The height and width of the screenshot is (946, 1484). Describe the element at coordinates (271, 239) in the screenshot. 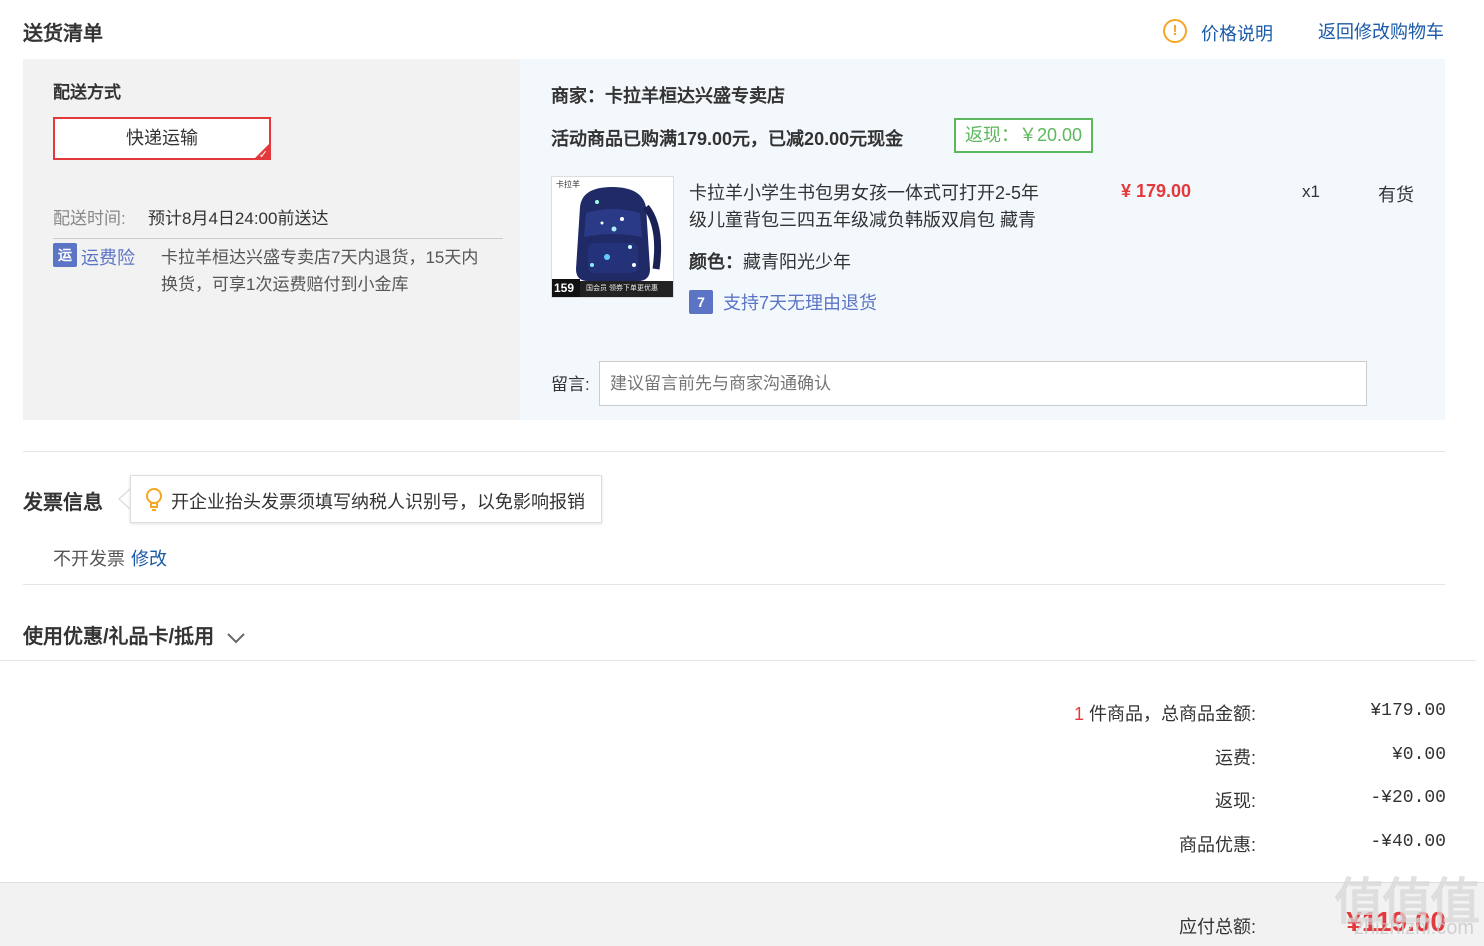

I see `shipping-panel` at that location.